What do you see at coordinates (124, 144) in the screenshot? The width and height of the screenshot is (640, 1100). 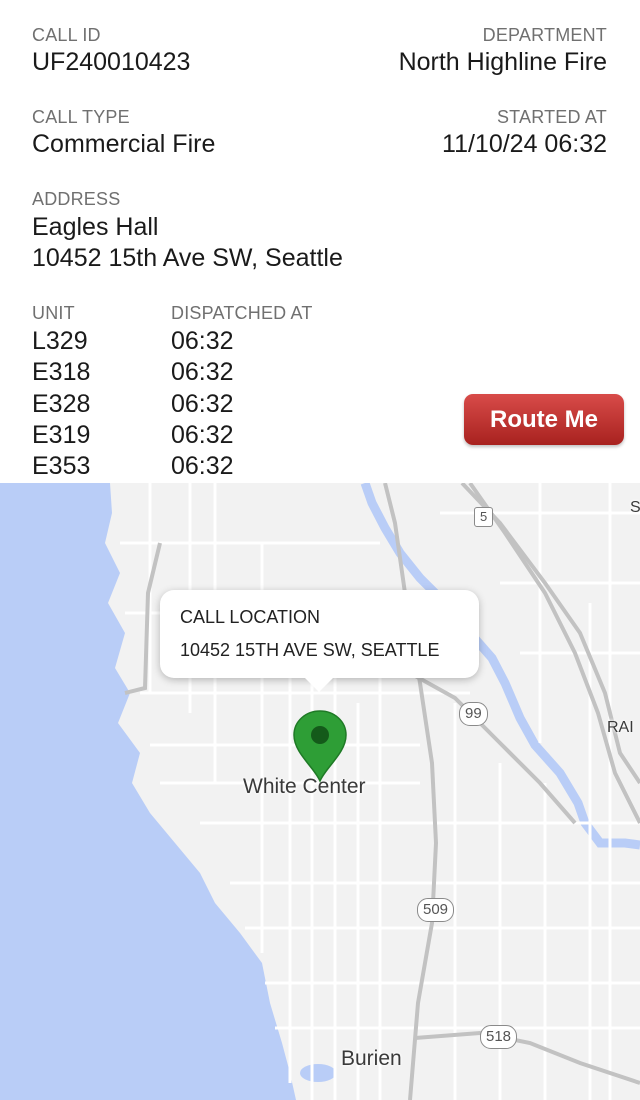 I see `call-type-value: Commercial Fire` at bounding box center [124, 144].